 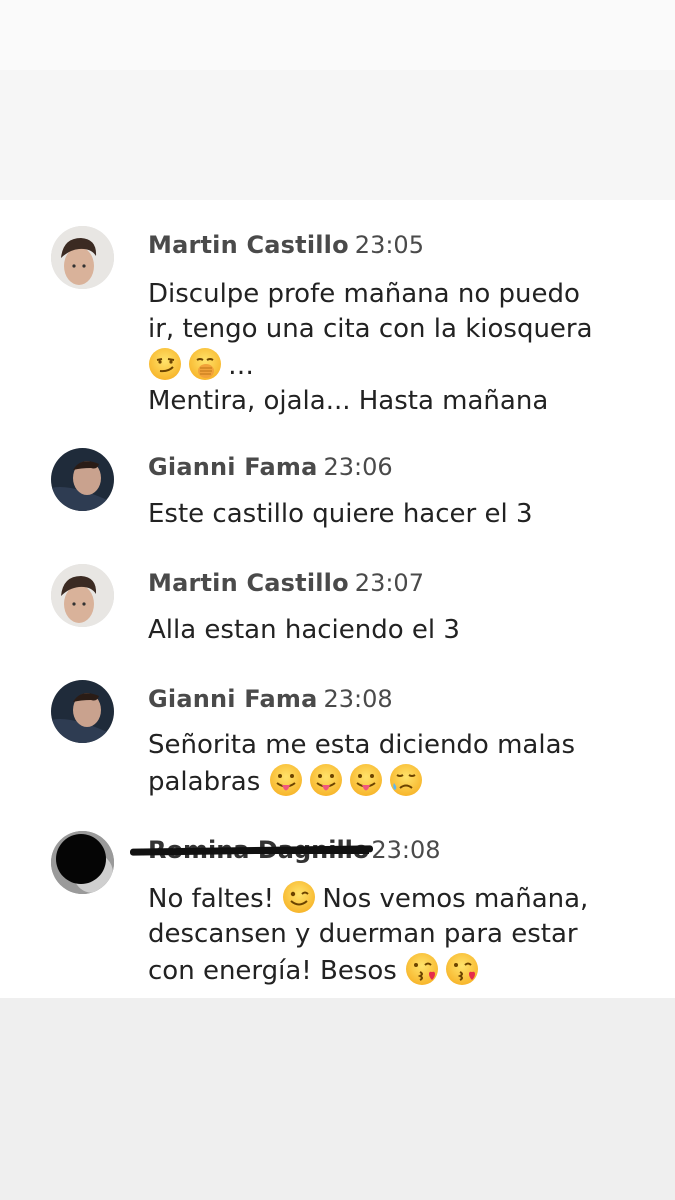 I want to click on text-line: palabras, so click(x=388, y=781).